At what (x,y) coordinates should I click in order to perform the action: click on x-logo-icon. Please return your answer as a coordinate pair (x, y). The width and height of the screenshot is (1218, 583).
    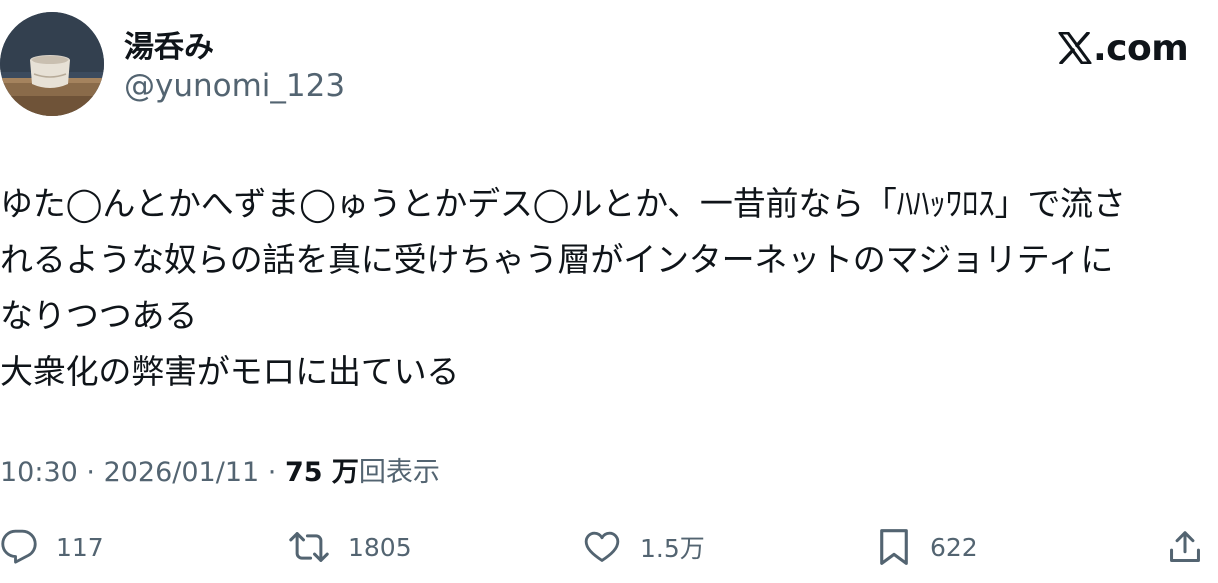
    Looking at the image, I should click on (1075, 48).